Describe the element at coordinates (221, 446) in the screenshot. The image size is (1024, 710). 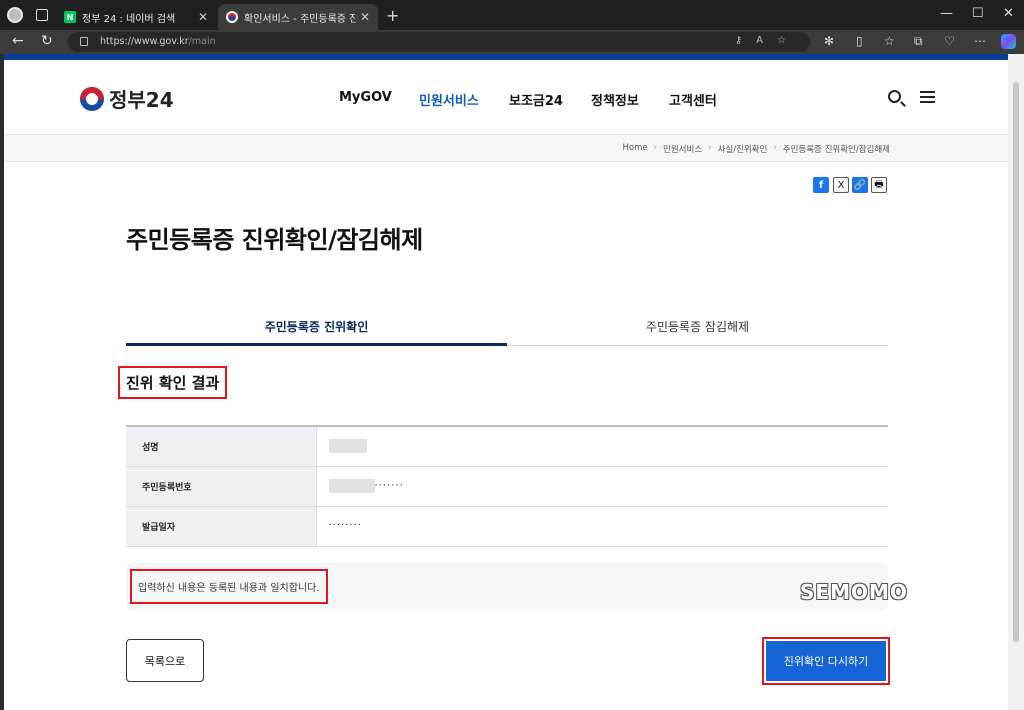
I see `row-label-name: 성명` at that location.